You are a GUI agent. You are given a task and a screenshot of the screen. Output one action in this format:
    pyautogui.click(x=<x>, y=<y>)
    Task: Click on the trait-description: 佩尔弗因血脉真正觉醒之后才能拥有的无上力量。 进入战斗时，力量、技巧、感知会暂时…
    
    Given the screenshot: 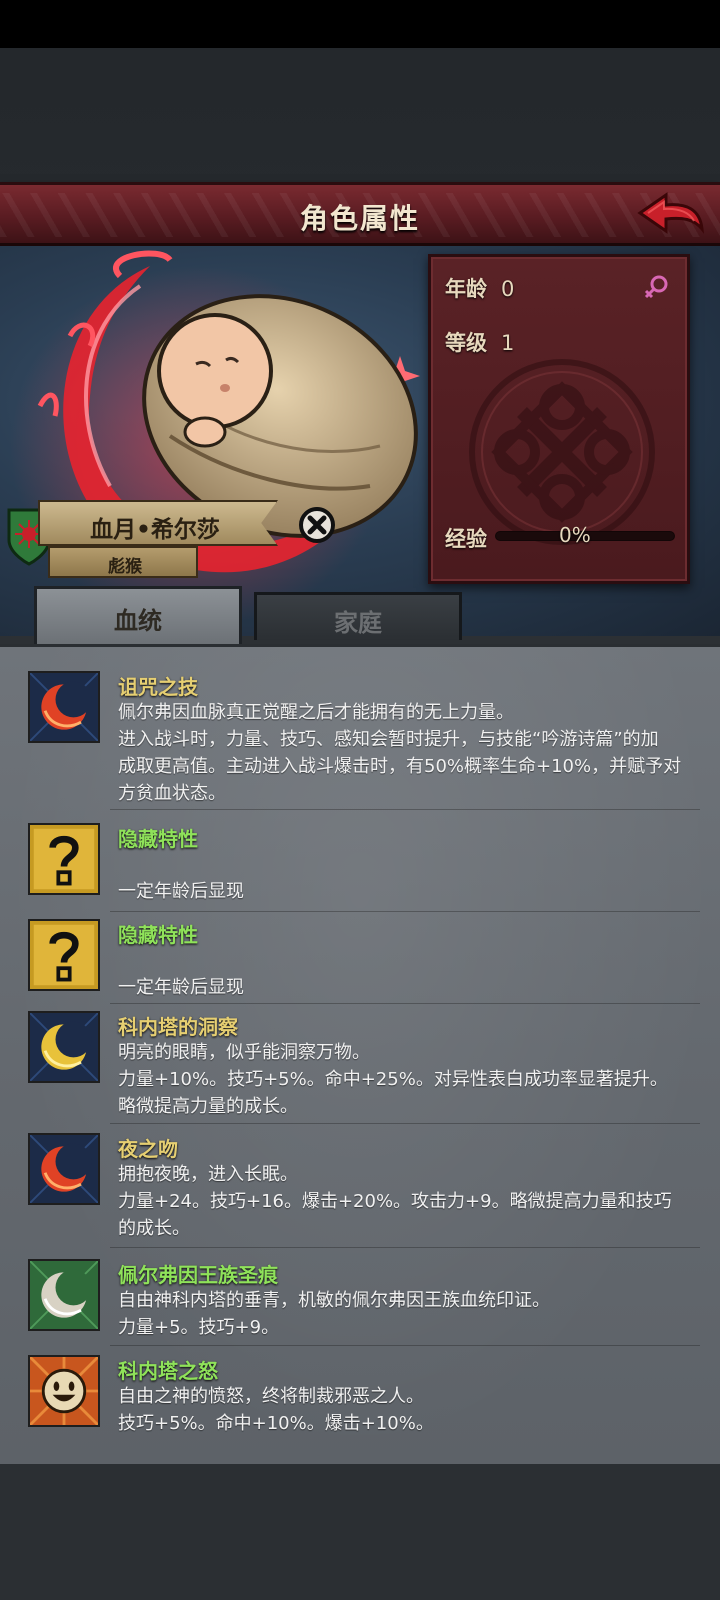 What is the action you would take?
    pyautogui.click(x=408, y=753)
    